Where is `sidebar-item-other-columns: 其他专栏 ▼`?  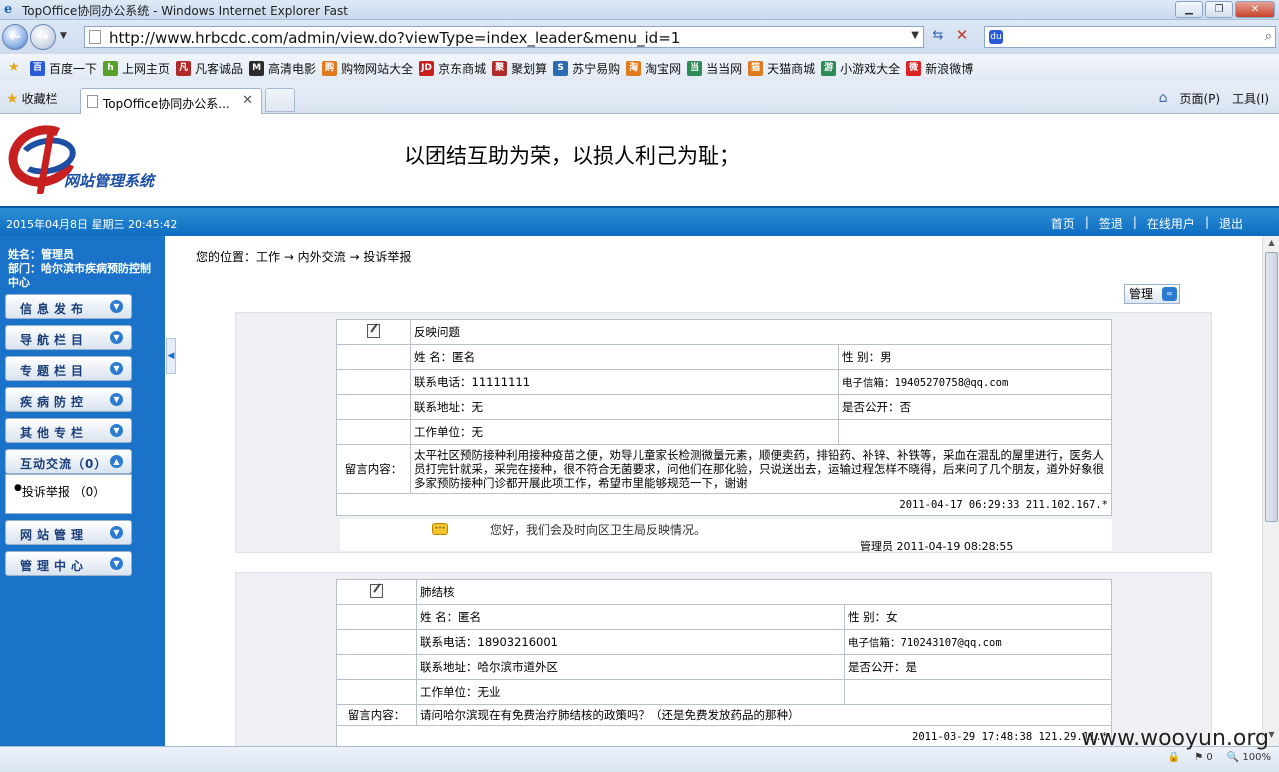 sidebar-item-other-columns: 其他专栏 ▼ is located at coordinates (68, 430).